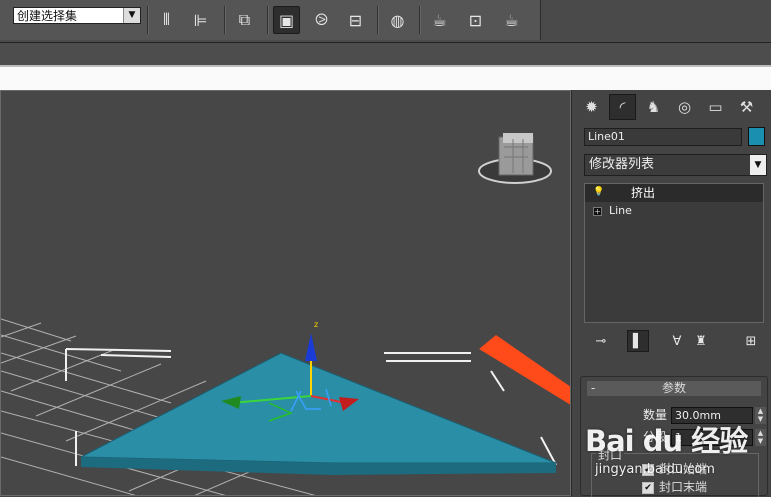  I want to click on cap-end-checkbox: ✔ 封口末端, so click(674, 486).